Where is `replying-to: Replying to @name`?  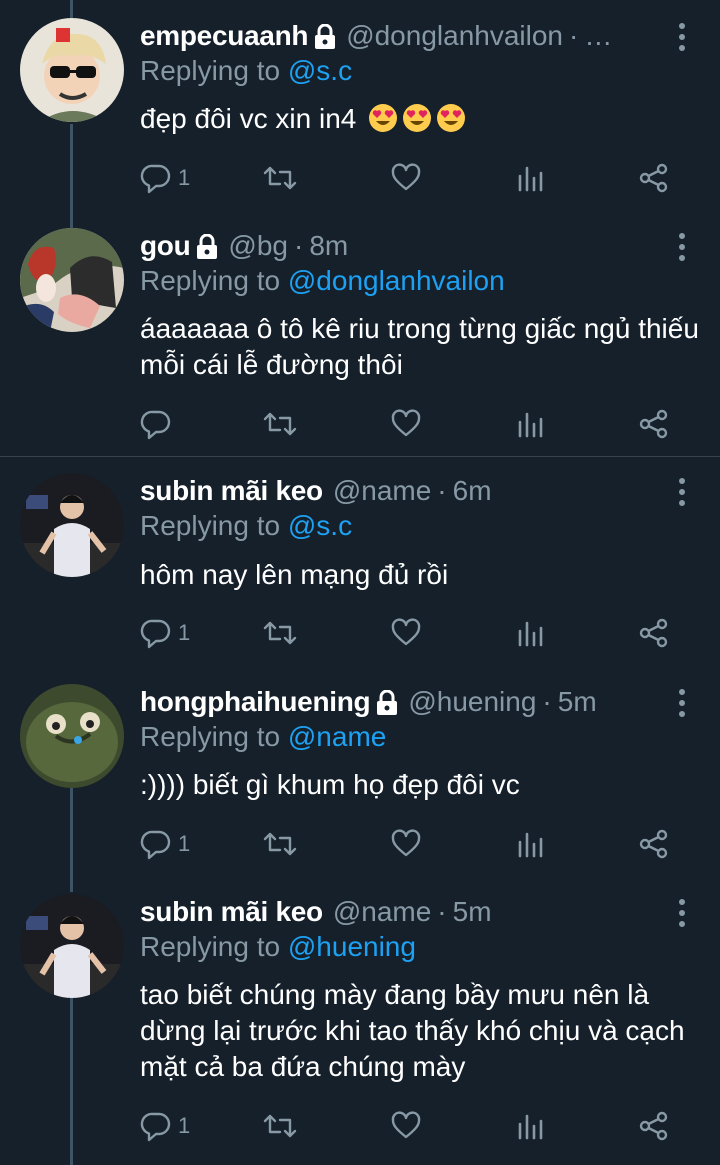 replying-to: Replying to @name is located at coordinates (263, 737).